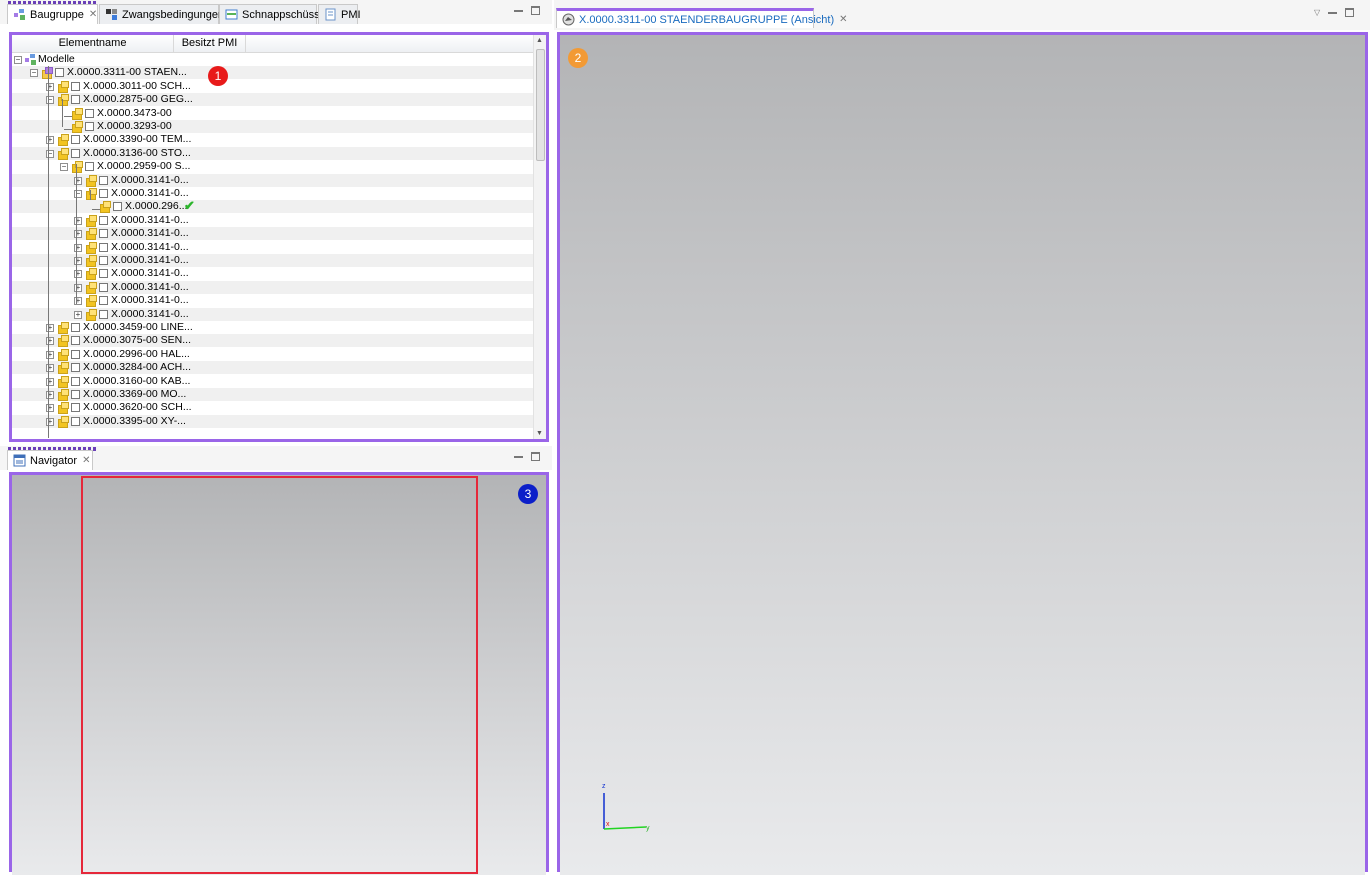  What do you see at coordinates (272, 14) in the screenshot?
I see `tab-schnappschuesse: Schnappschüsse` at bounding box center [272, 14].